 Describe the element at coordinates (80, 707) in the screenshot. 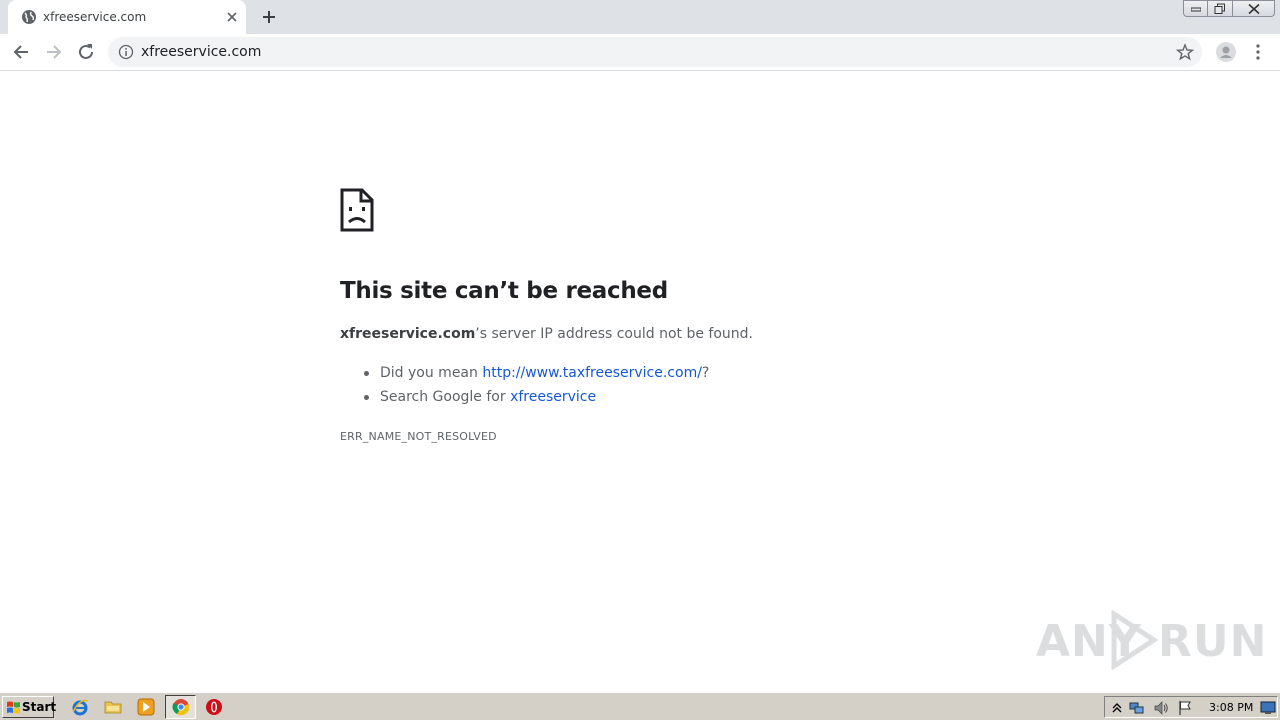

I see `ie-icon` at that location.